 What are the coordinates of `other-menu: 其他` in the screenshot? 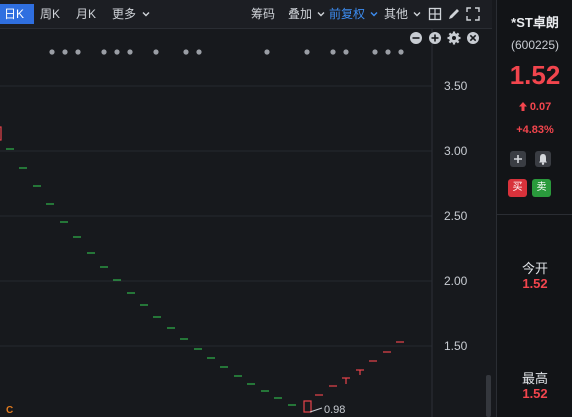 It's located at (402, 14).